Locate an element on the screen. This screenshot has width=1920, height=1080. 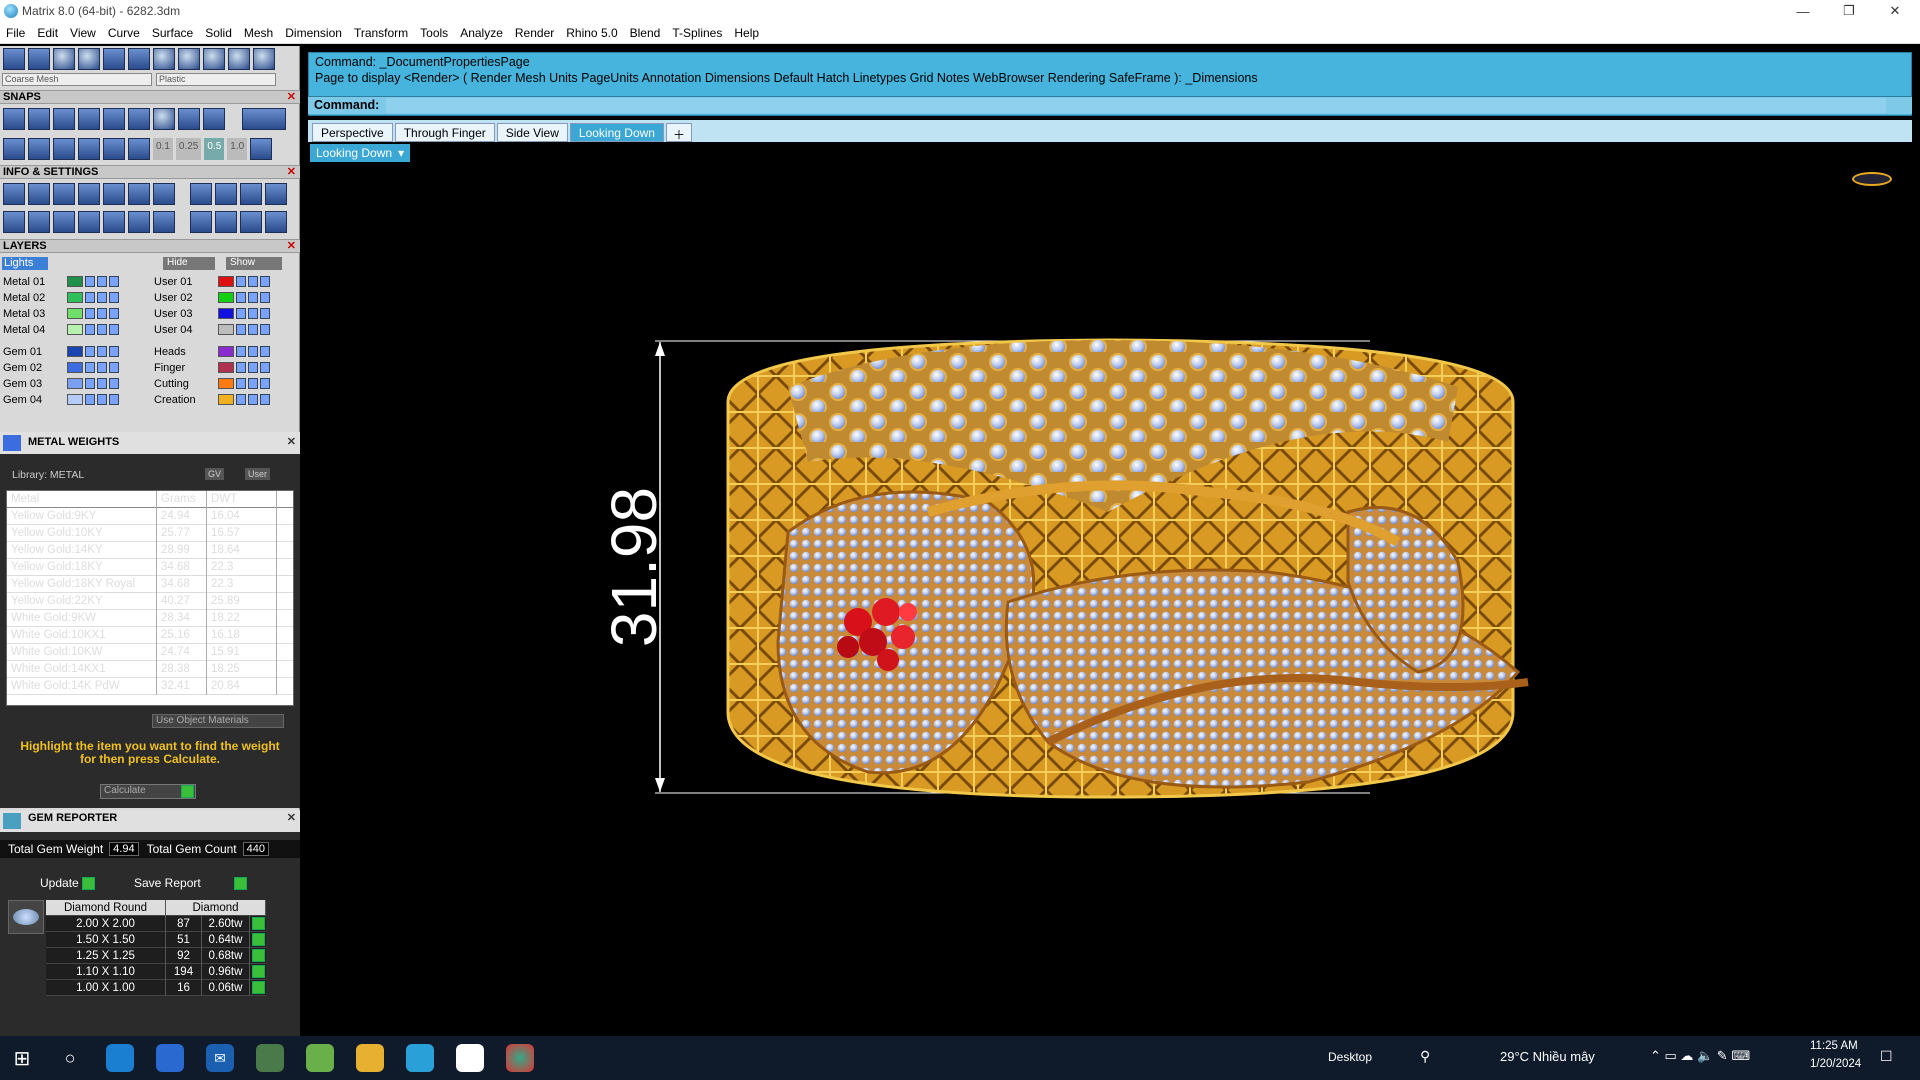
use-object-materials-toggle: Use Object Materials is located at coordinates (218, 721).